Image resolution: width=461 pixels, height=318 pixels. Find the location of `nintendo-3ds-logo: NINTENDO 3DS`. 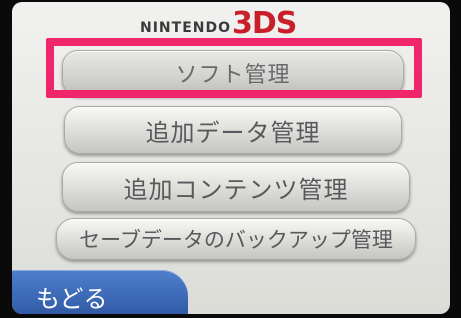

nintendo-3ds-logo: NINTENDO 3DS is located at coordinates (218, 23).